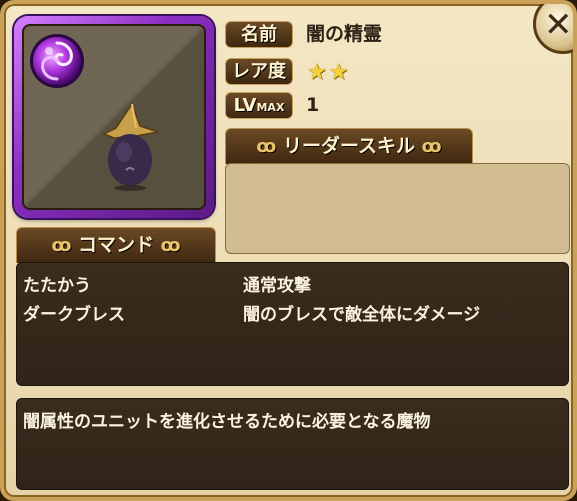 The width and height of the screenshot is (577, 501). What do you see at coordinates (349, 146) in the screenshot?
I see `leader-skill-header: ꝏ リーダースキル ꝏ` at bounding box center [349, 146].